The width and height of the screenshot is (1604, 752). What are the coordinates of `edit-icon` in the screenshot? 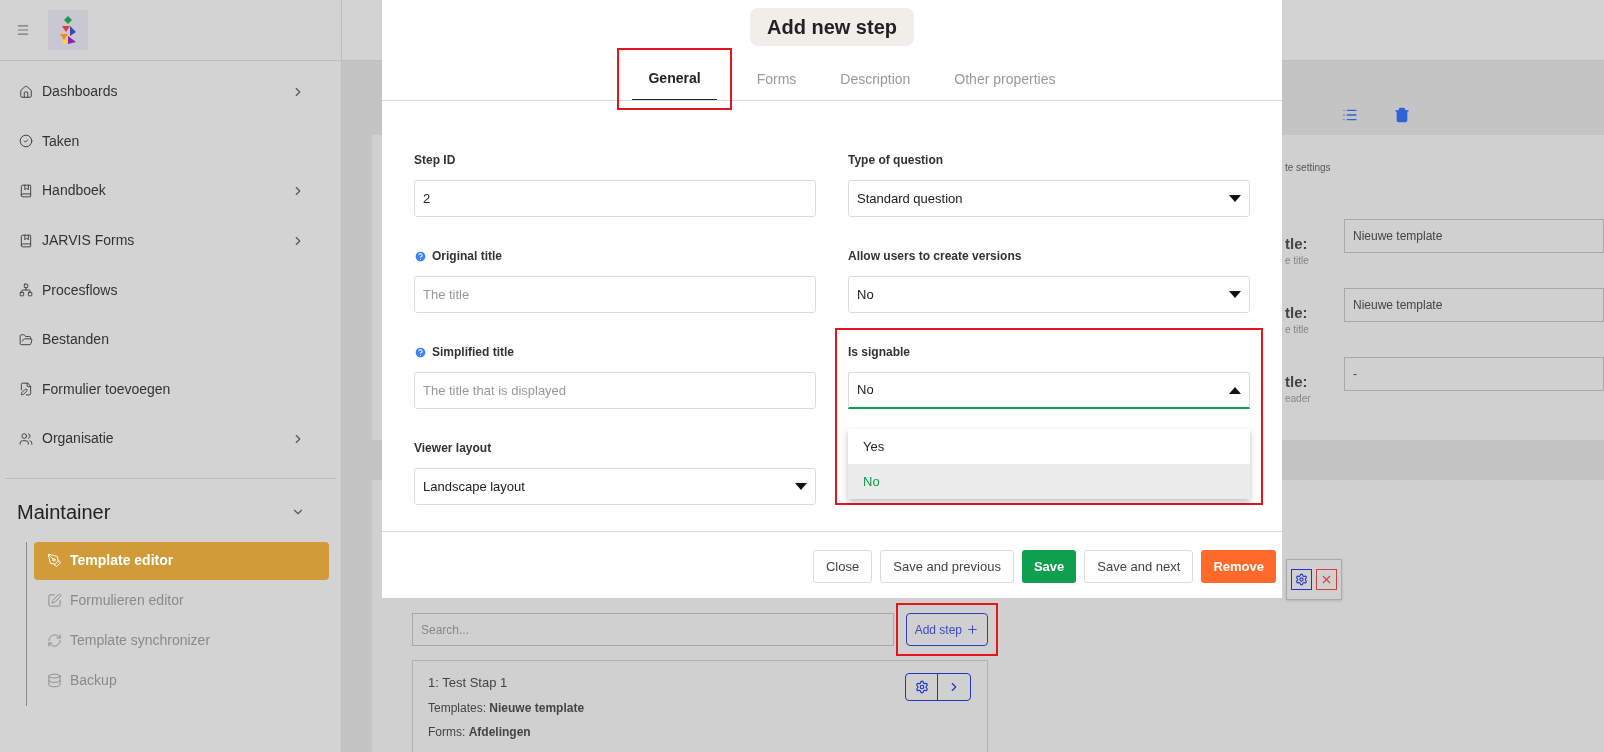 It's located at (54, 601).